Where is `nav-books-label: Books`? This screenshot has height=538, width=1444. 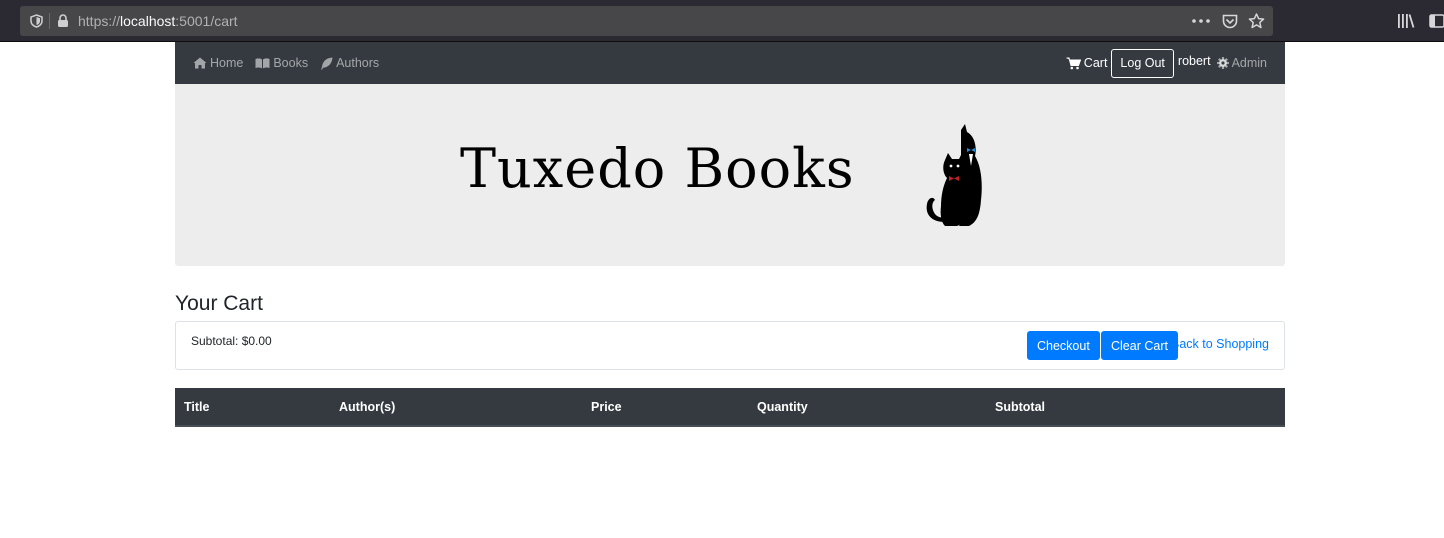 nav-books-label: Books is located at coordinates (291, 63).